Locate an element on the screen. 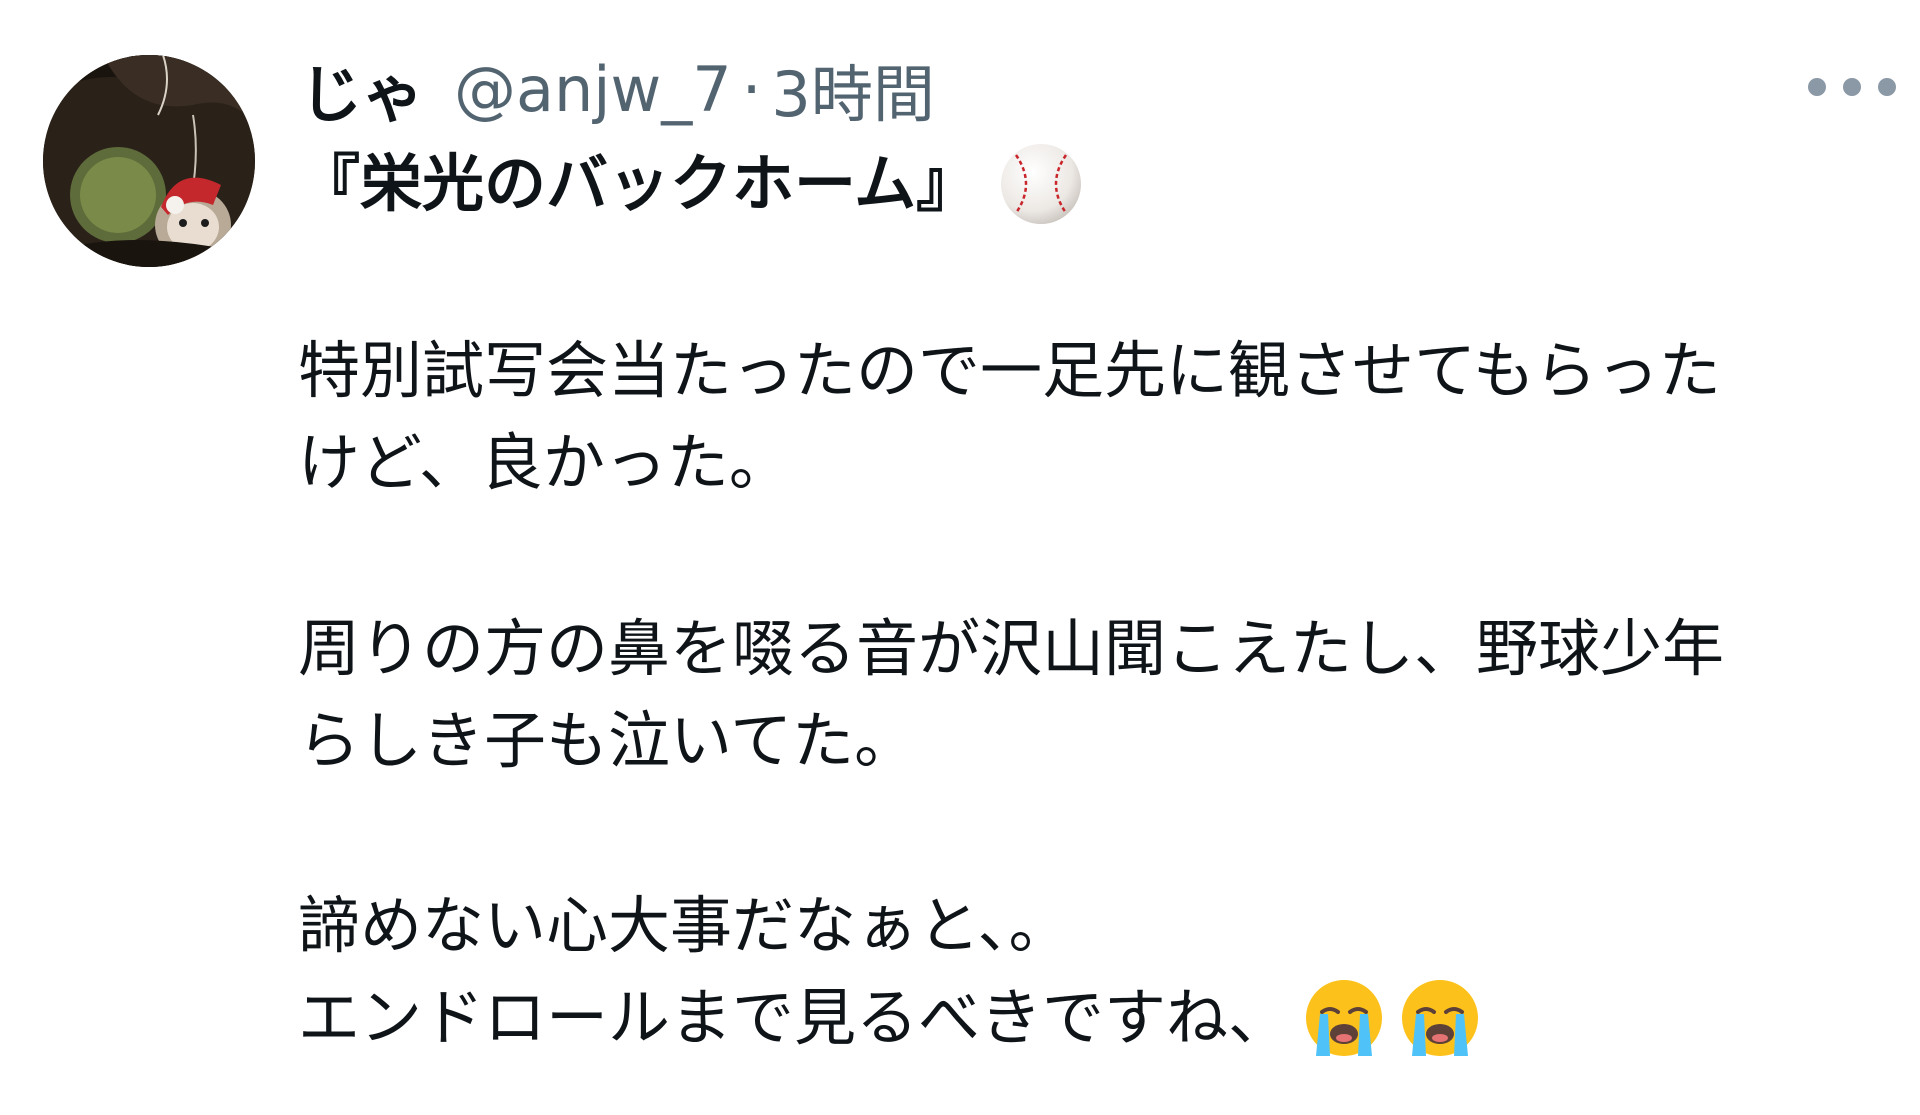 This screenshot has width=1920, height=1115. tweet-line: 諦めない心大事だなぁと、。 is located at coordinates (684, 925).